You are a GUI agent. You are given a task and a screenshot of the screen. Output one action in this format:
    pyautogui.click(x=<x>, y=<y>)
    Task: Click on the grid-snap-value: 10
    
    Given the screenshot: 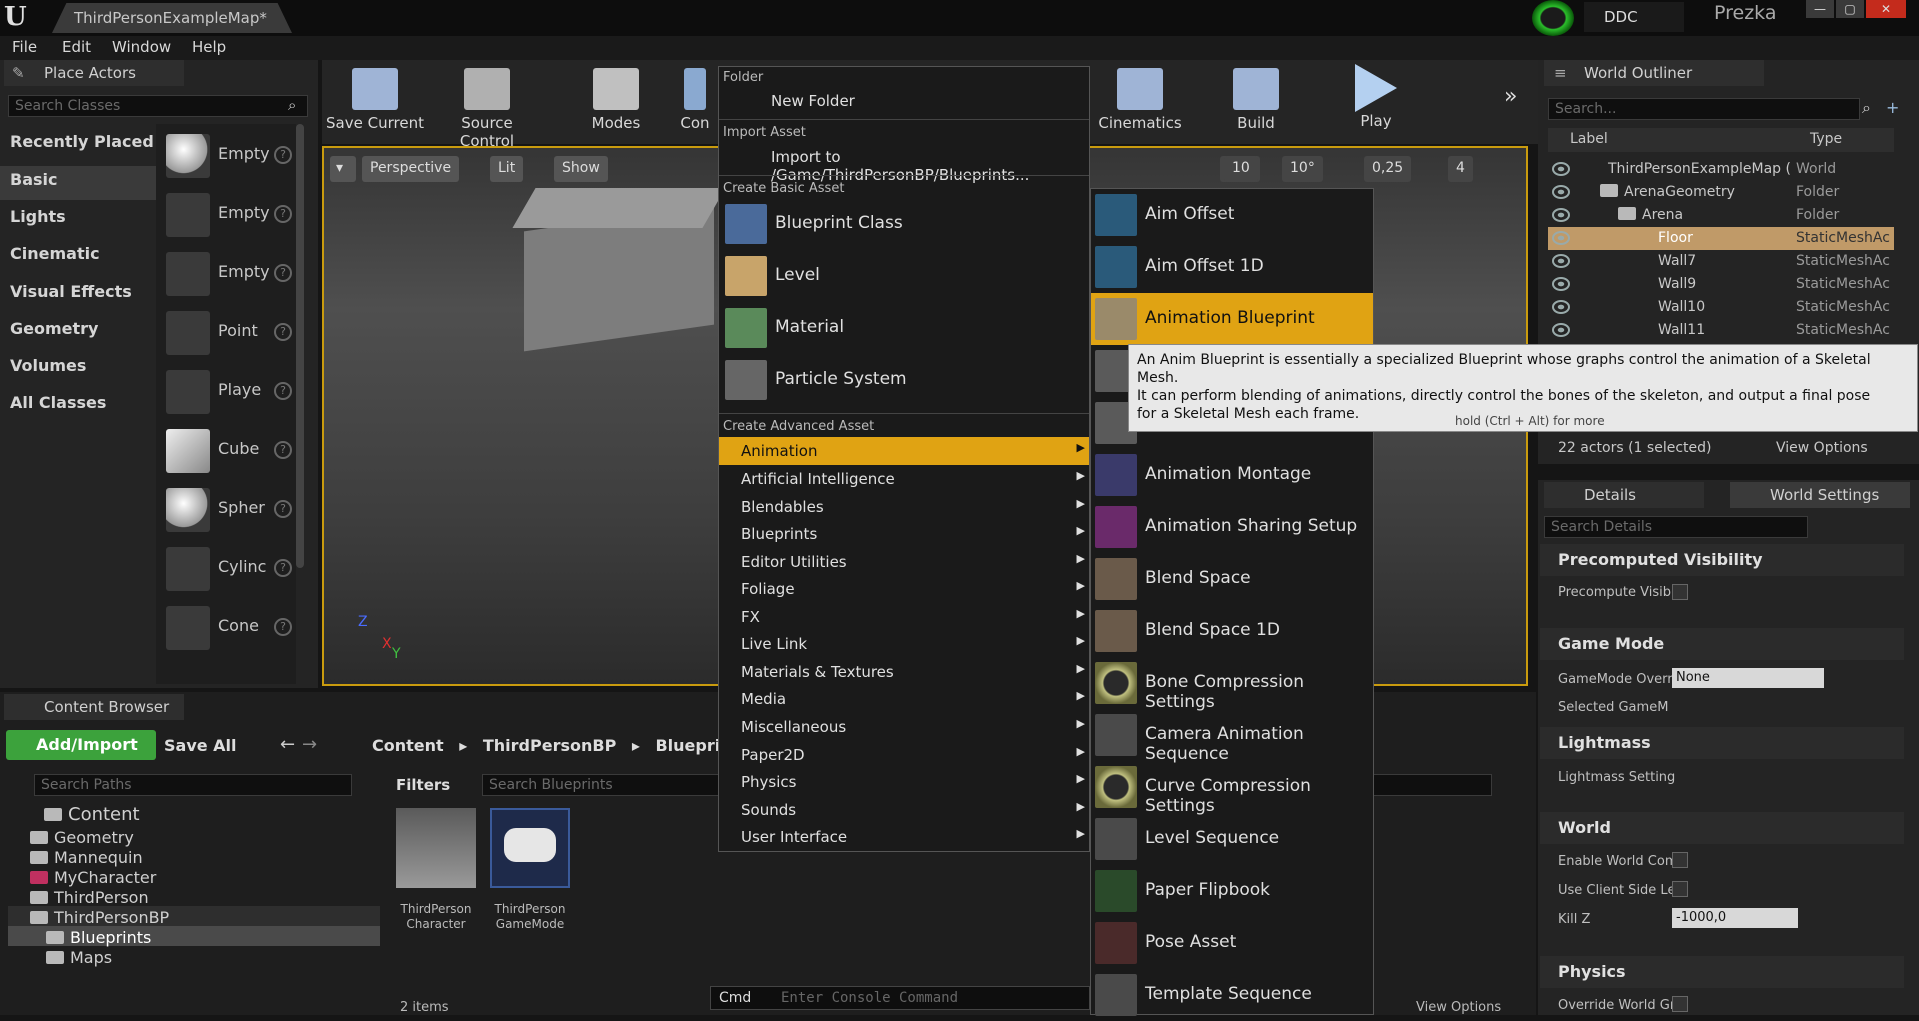 What is the action you would take?
    pyautogui.click(x=1241, y=169)
    